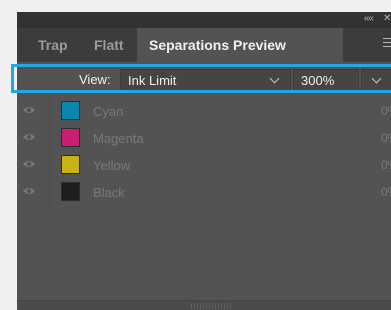 The height and width of the screenshot is (310, 391). What do you see at coordinates (204, 20) in the screenshot?
I see `panel-titlebar: «« ✕` at bounding box center [204, 20].